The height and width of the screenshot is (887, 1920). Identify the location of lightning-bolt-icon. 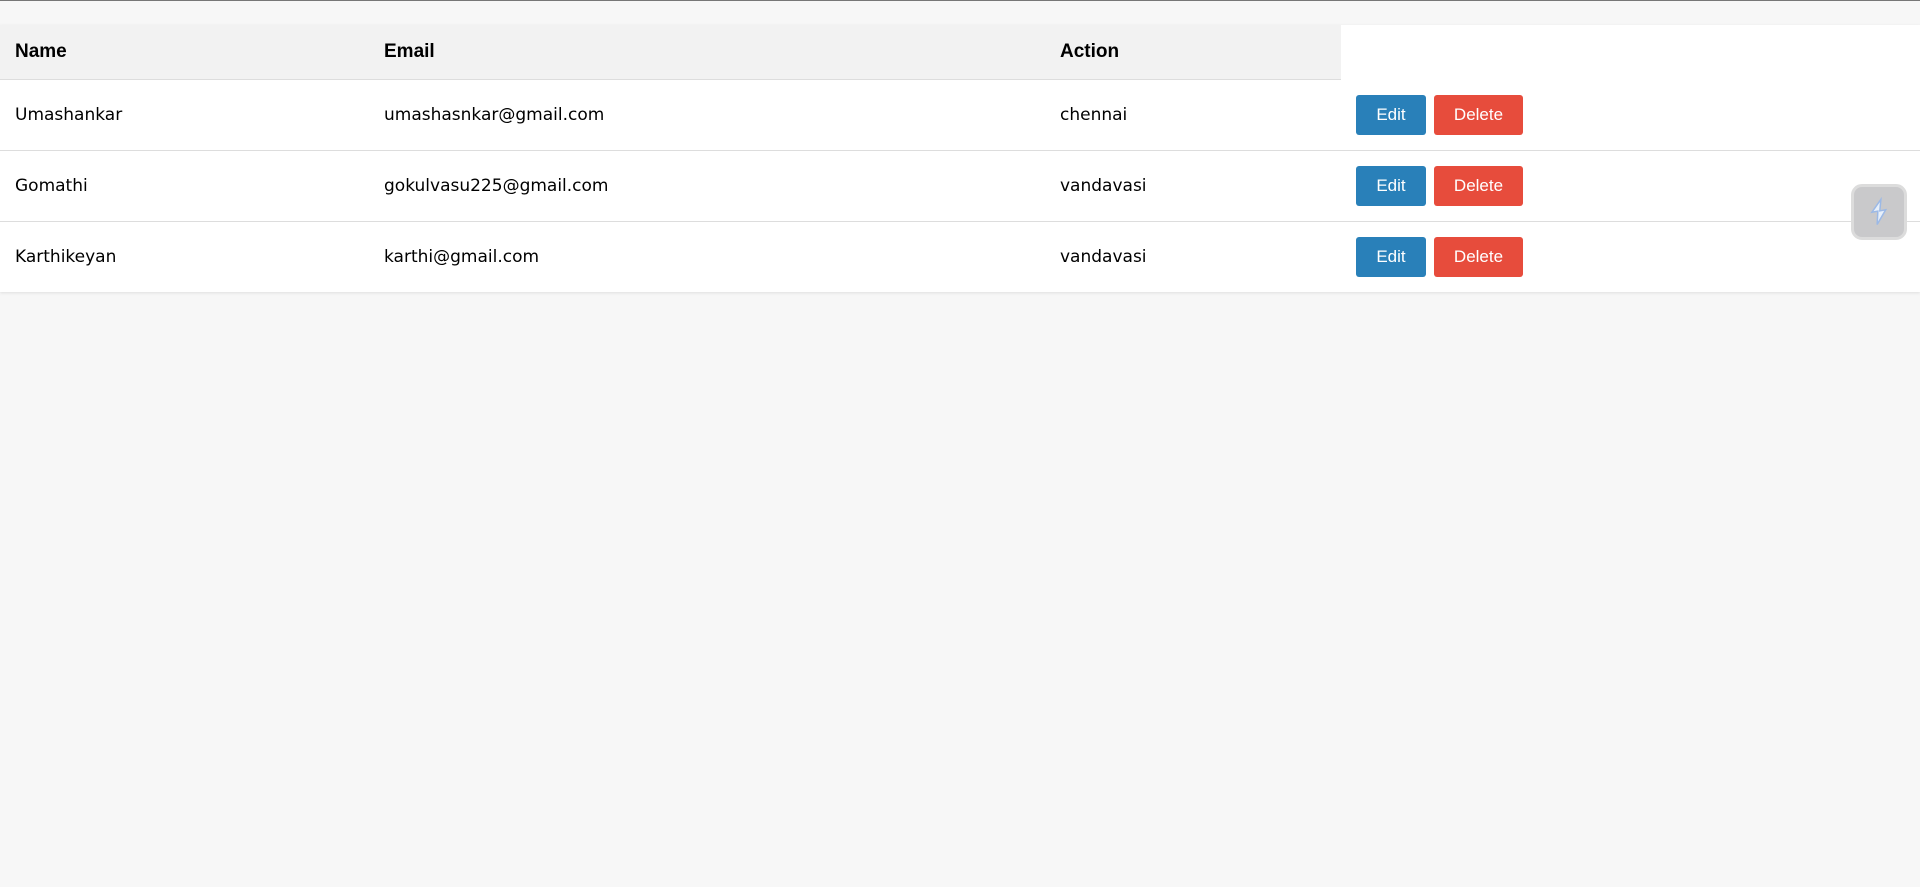
(1879, 211).